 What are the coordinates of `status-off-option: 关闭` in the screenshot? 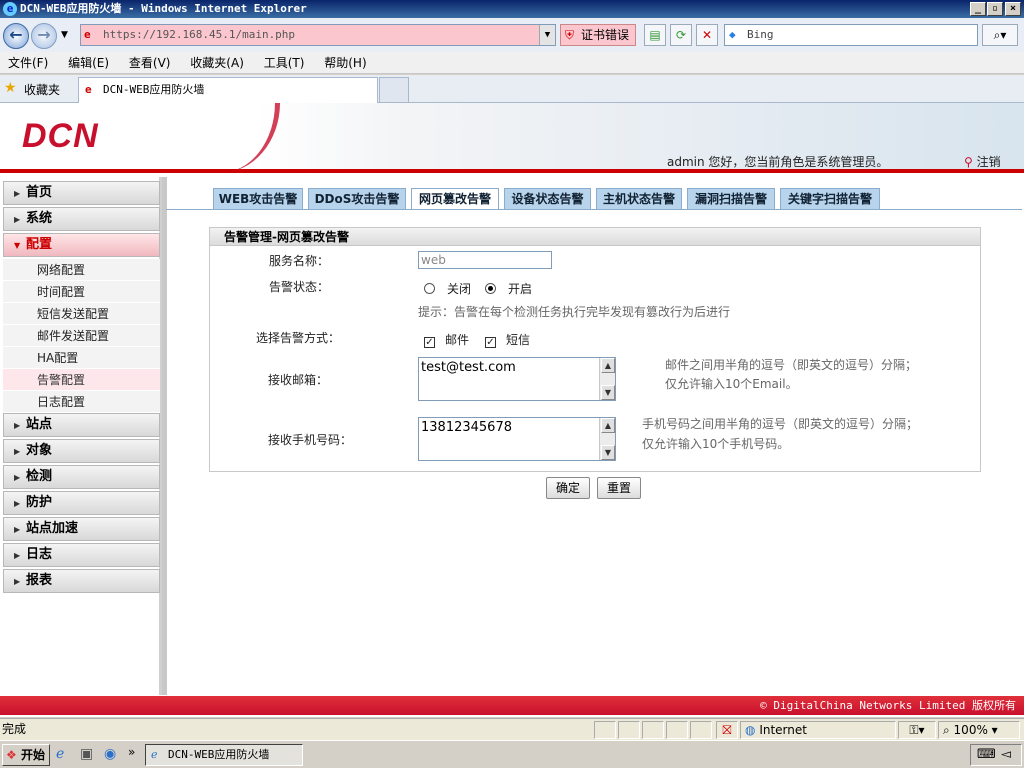 It's located at (447, 288).